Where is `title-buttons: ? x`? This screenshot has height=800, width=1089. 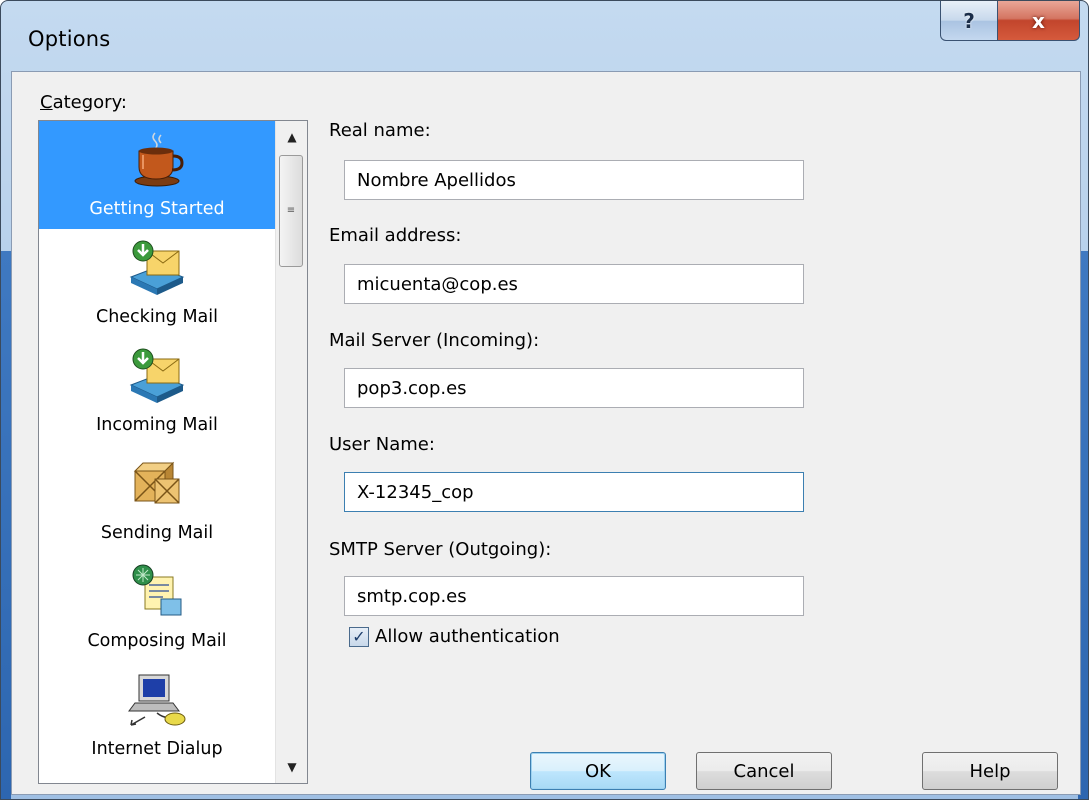 title-buttons: ? x is located at coordinates (1010, 21).